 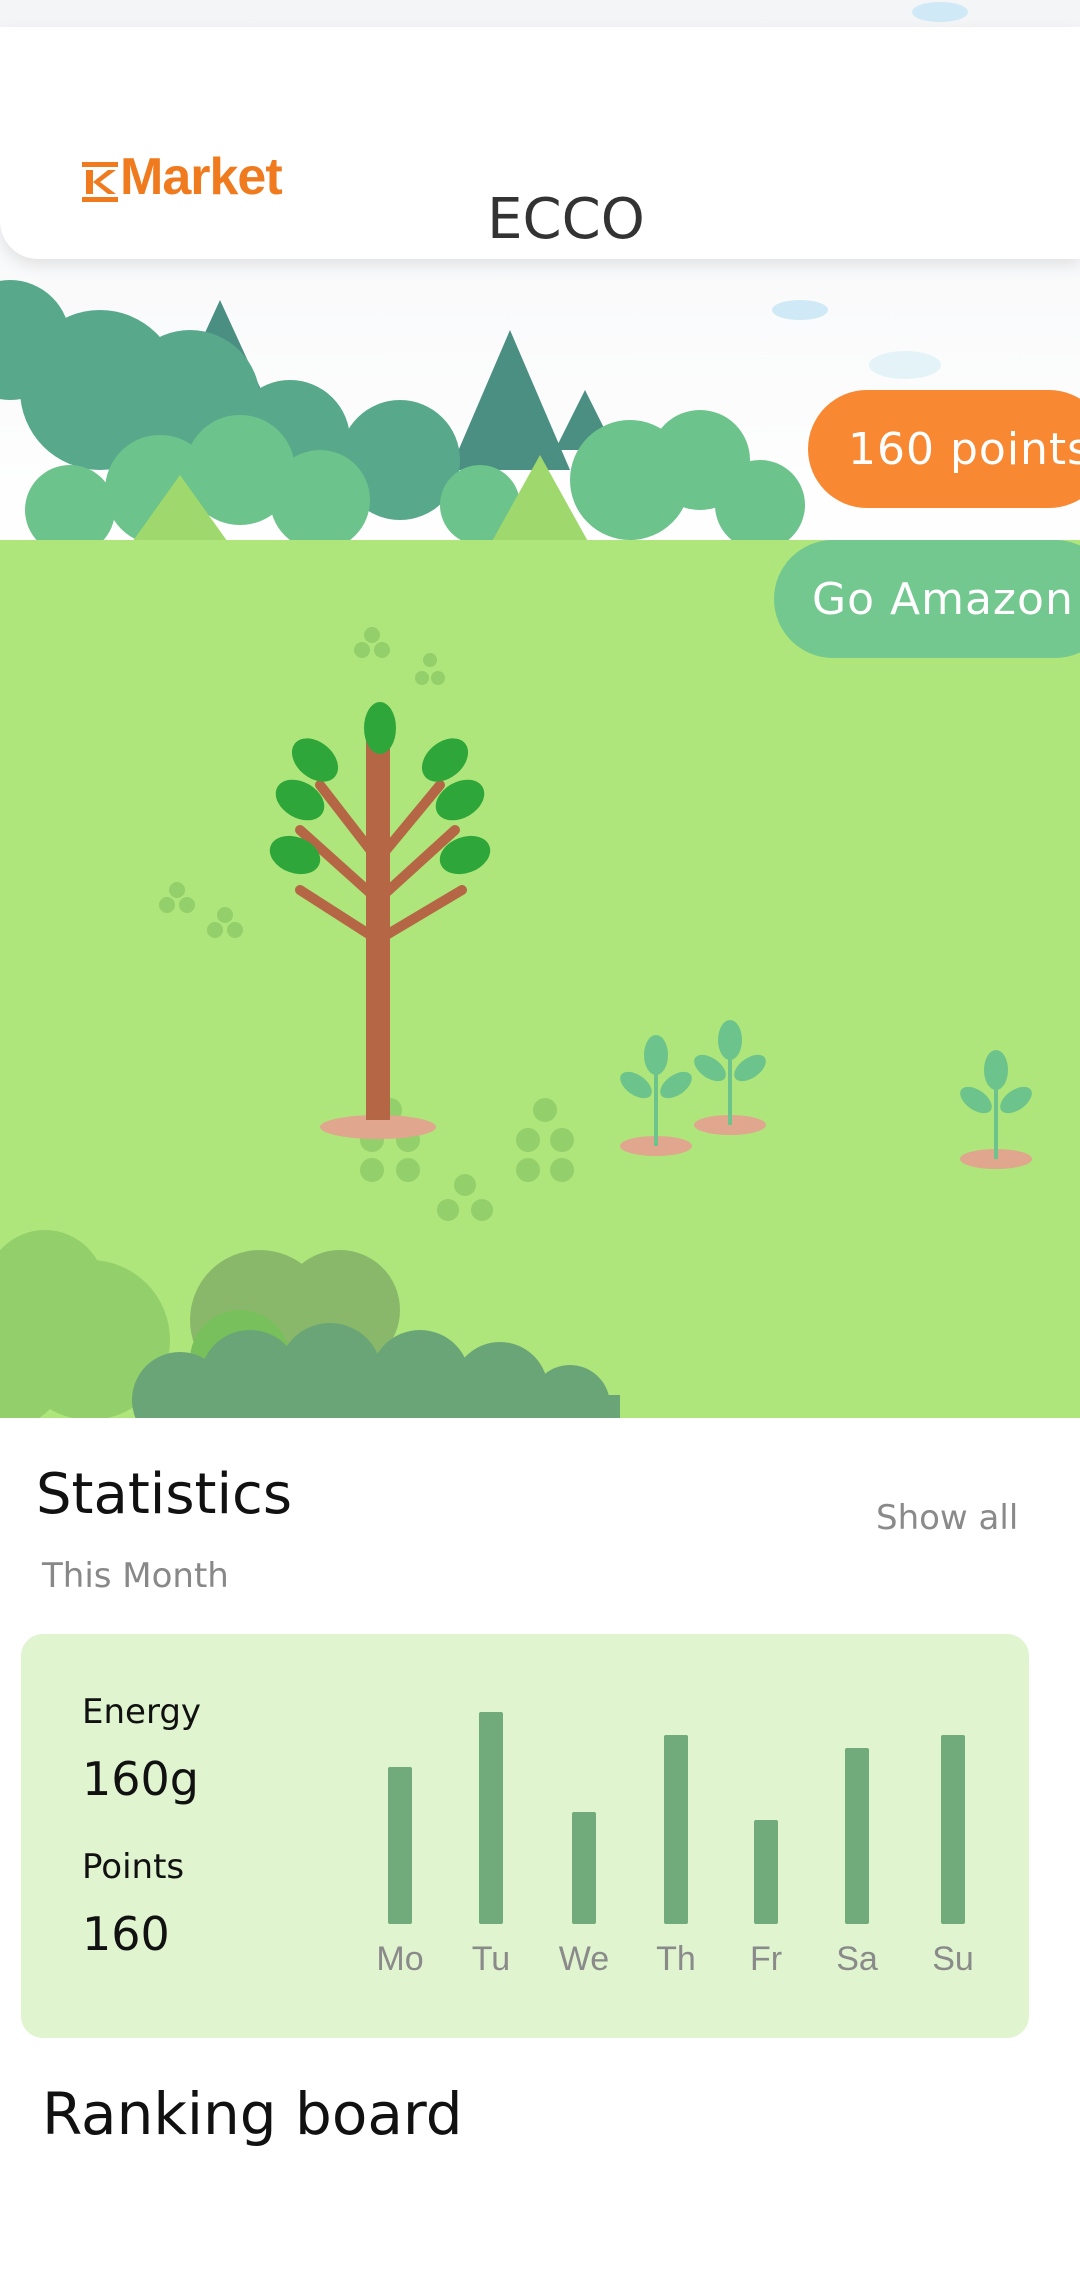 I want to click on points-value: 160, so click(x=126, y=1934).